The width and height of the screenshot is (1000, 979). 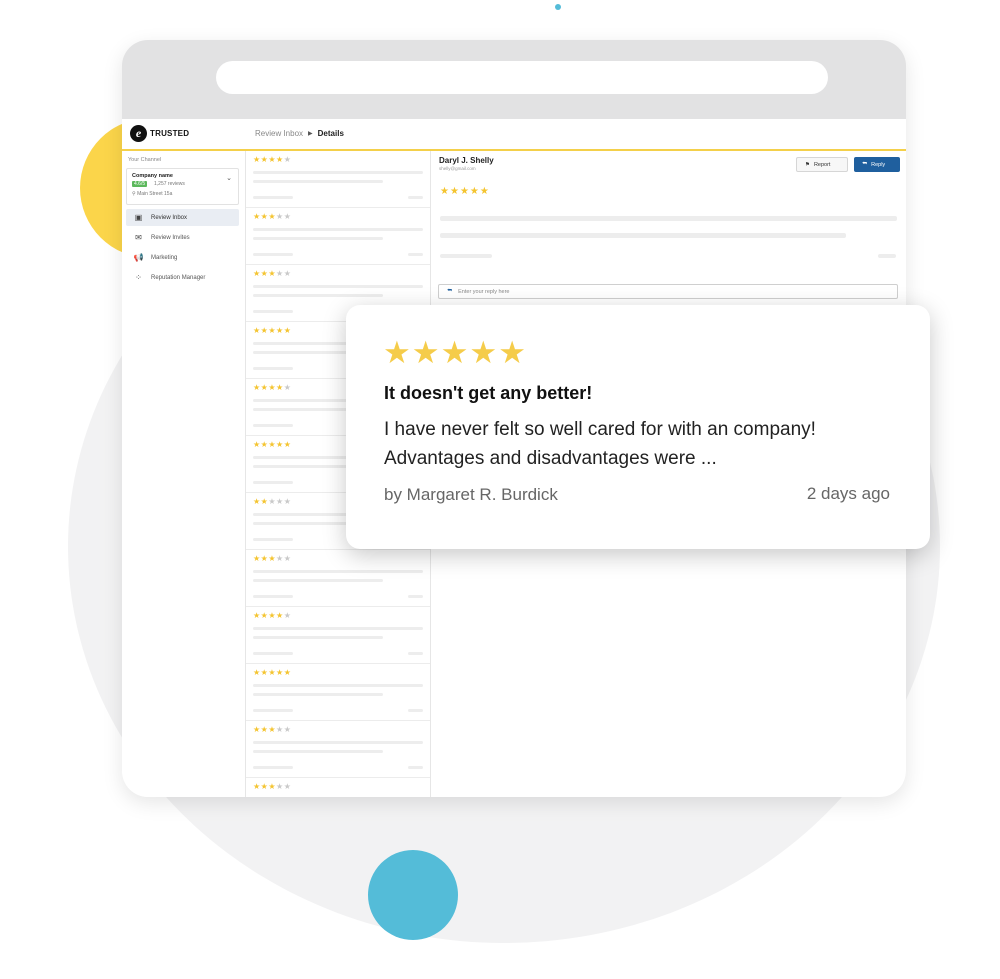 What do you see at coordinates (182, 257) in the screenshot?
I see `sidebar-item-marketing: 📢 Marketing` at bounding box center [182, 257].